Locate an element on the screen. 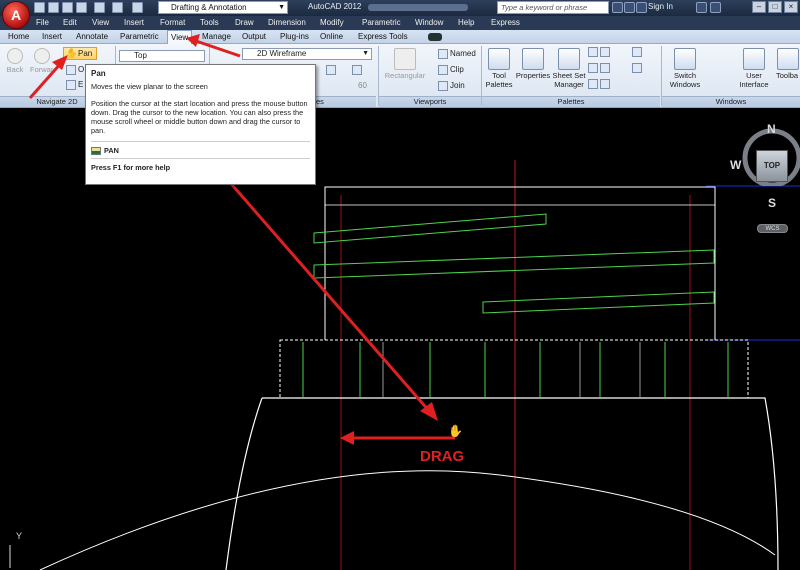  command-icon is located at coordinates (96, 151).